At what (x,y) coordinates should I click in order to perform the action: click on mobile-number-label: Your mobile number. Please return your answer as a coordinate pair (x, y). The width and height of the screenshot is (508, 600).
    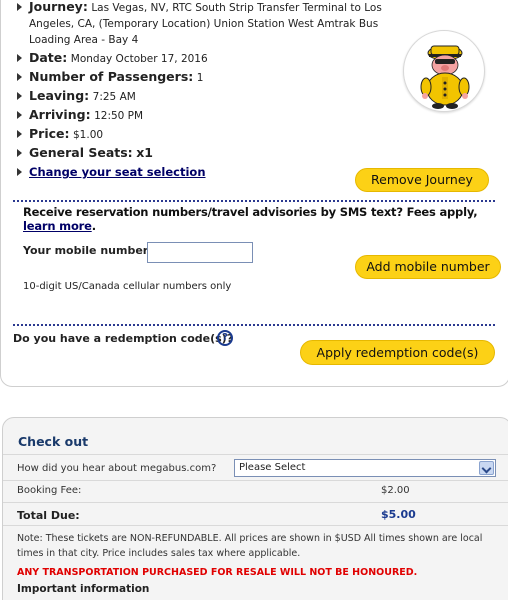
    Looking at the image, I should click on (86, 250).